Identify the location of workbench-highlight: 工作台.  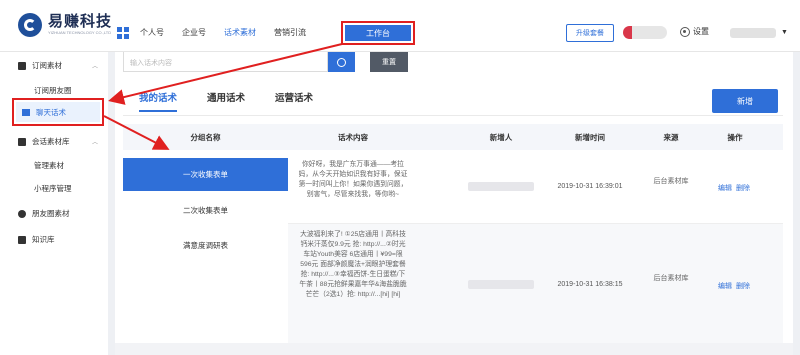
(378, 33).